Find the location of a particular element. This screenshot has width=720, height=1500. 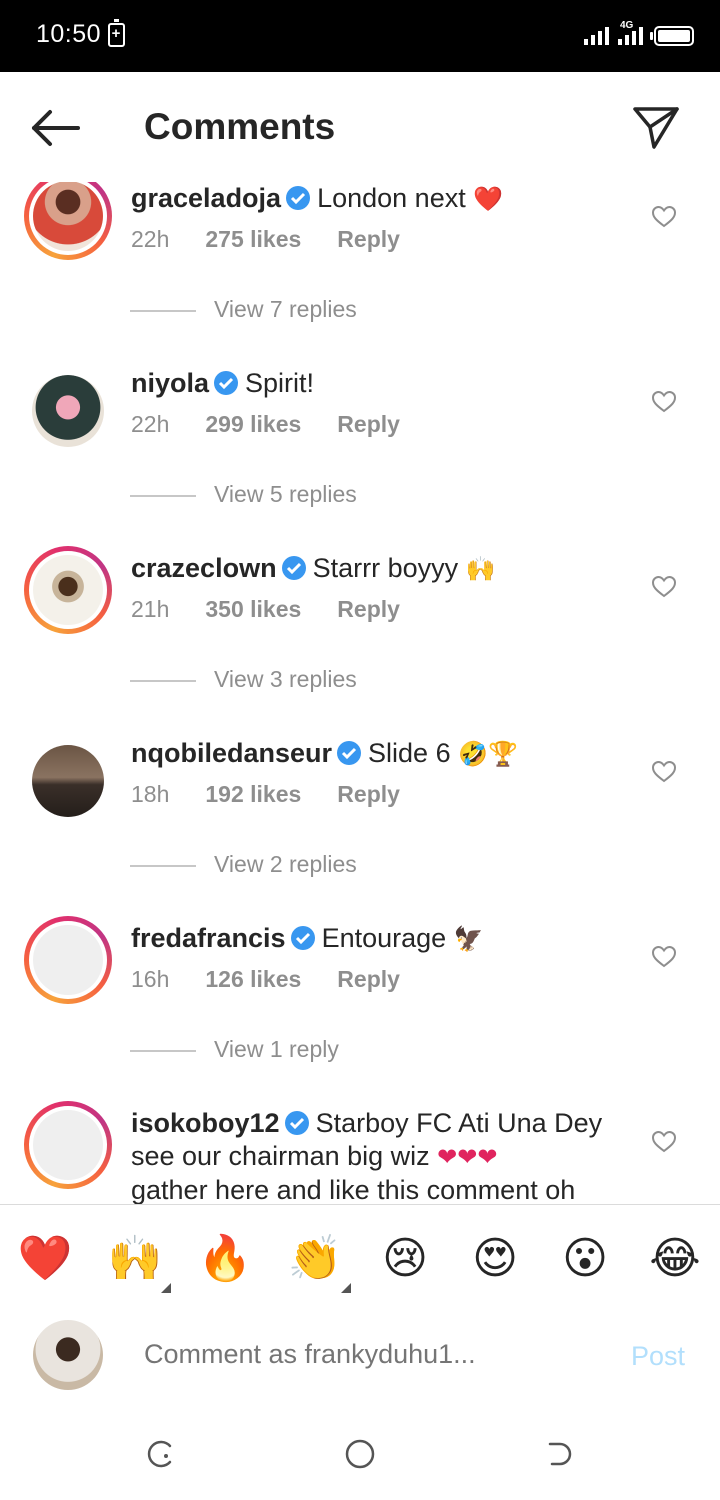

comment-likes: 192 likes is located at coordinates (253, 794).